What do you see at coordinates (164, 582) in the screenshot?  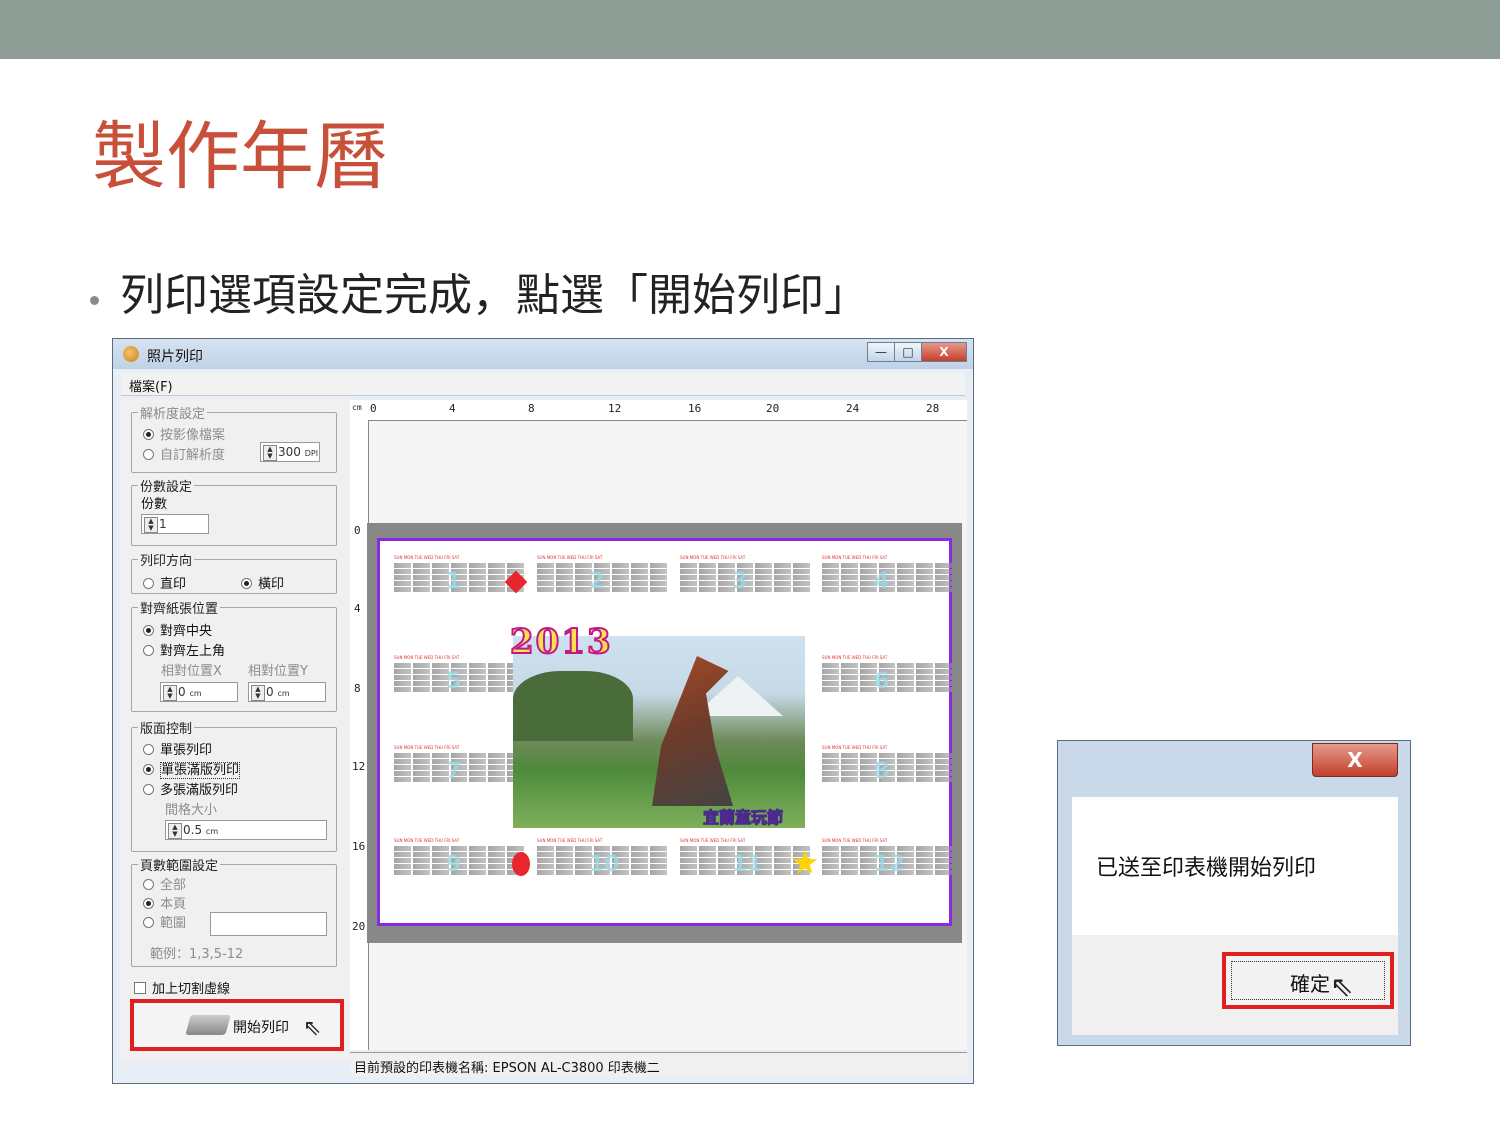 I see `radio-portrait: 直印` at bounding box center [164, 582].